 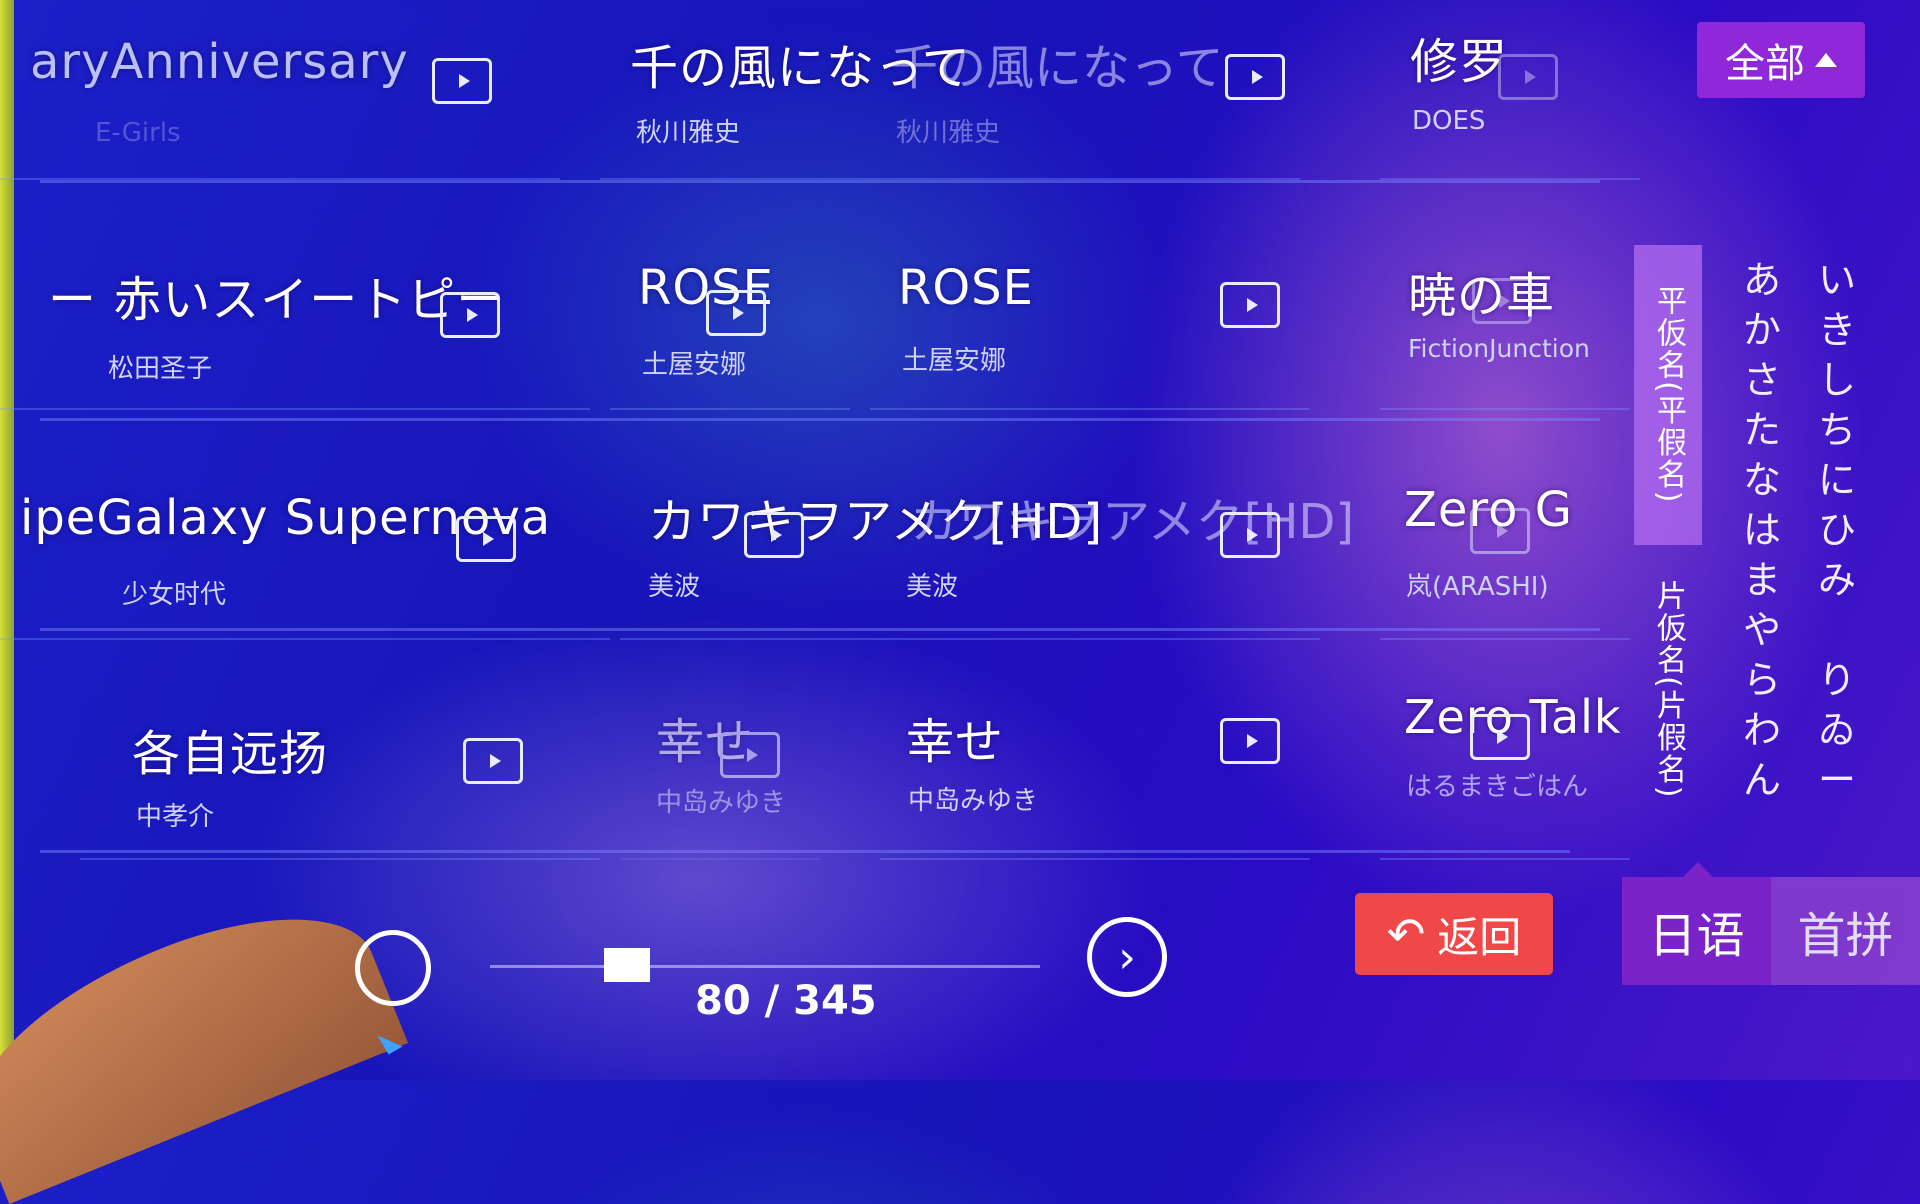 I want to click on song-card: 千の風になって 千の風になって 秋川雅史 秋川雅史, so click(x=950, y=90).